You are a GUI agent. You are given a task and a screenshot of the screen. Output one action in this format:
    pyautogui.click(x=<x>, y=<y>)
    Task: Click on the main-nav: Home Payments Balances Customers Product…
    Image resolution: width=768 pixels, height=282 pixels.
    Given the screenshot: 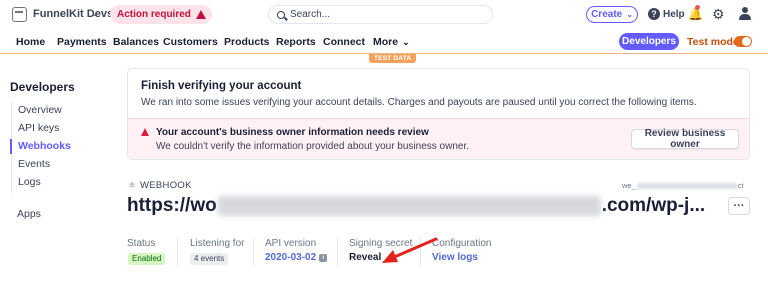 What is the action you would take?
    pyautogui.click(x=384, y=42)
    